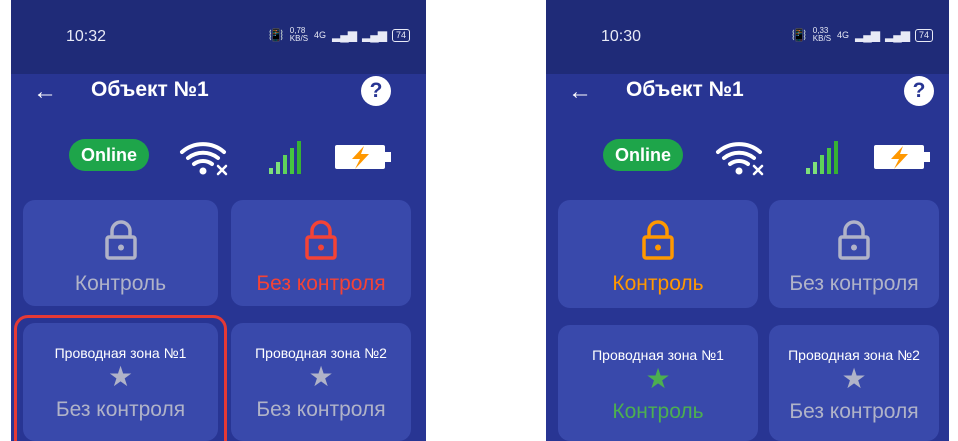 The image size is (958, 441). I want to click on zone-tile-1: Проводная зона №1 ★ Контроль, so click(658, 383).